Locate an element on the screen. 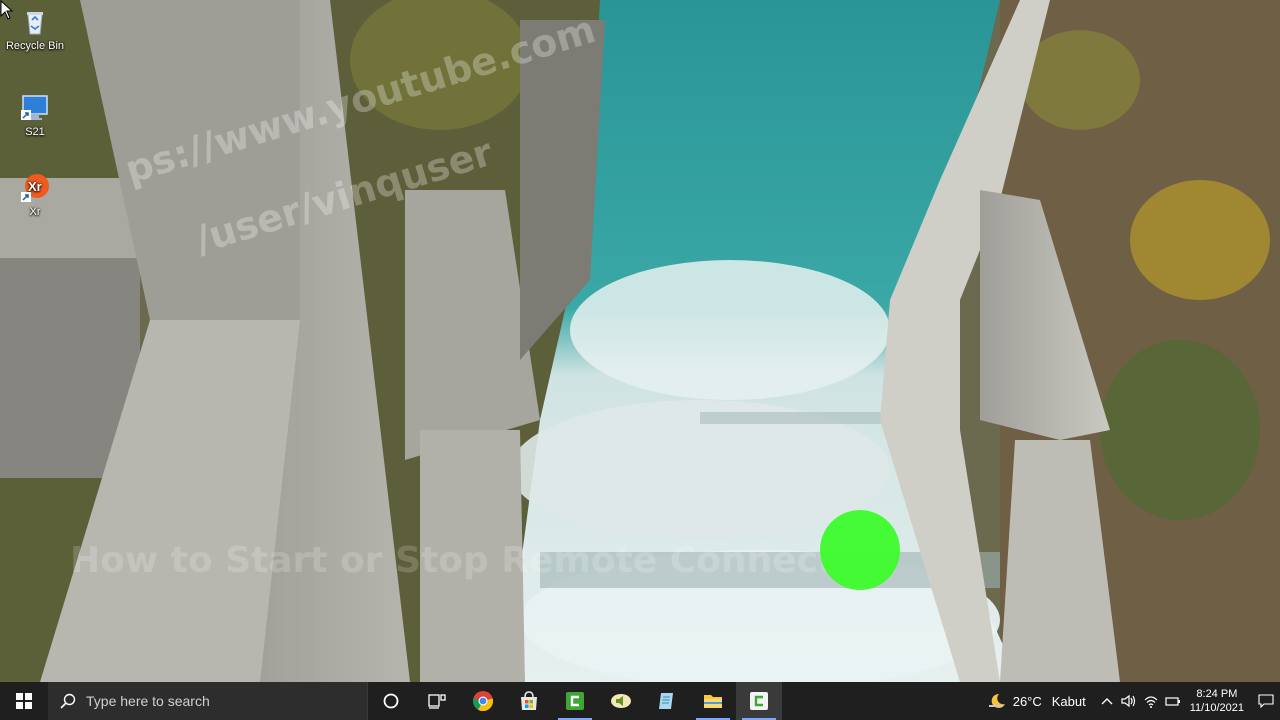  battery-button is located at coordinates (1173, 701).